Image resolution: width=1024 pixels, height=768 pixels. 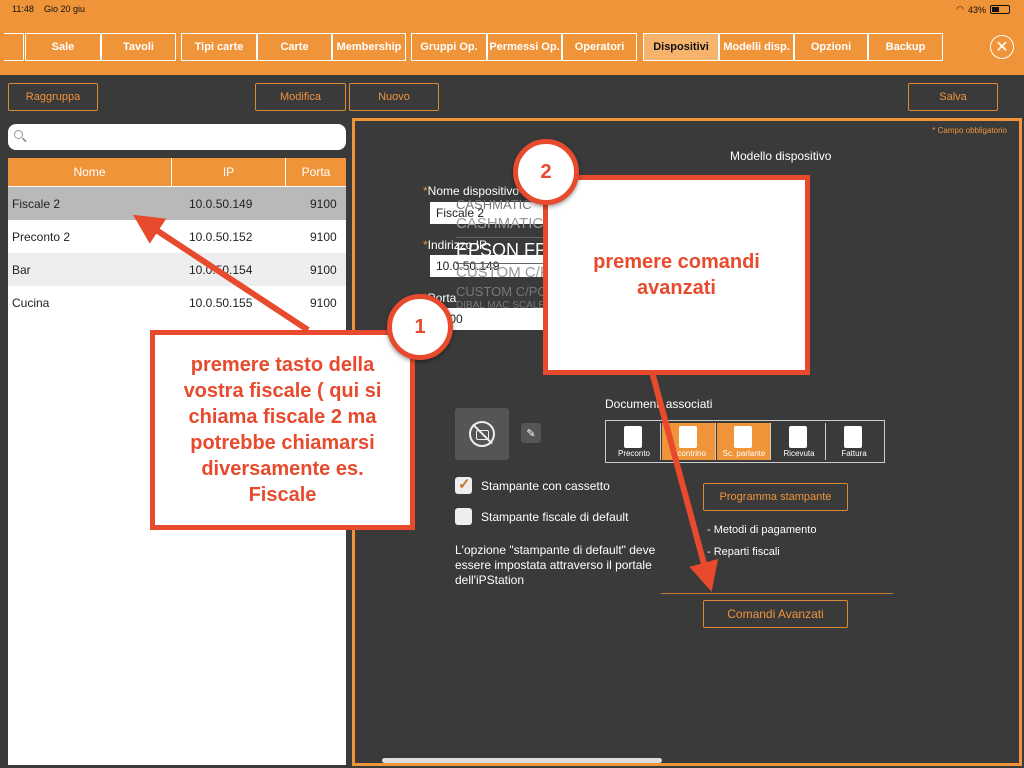 I want to click on arrow-to-advanced, so click(x=684, y=481).